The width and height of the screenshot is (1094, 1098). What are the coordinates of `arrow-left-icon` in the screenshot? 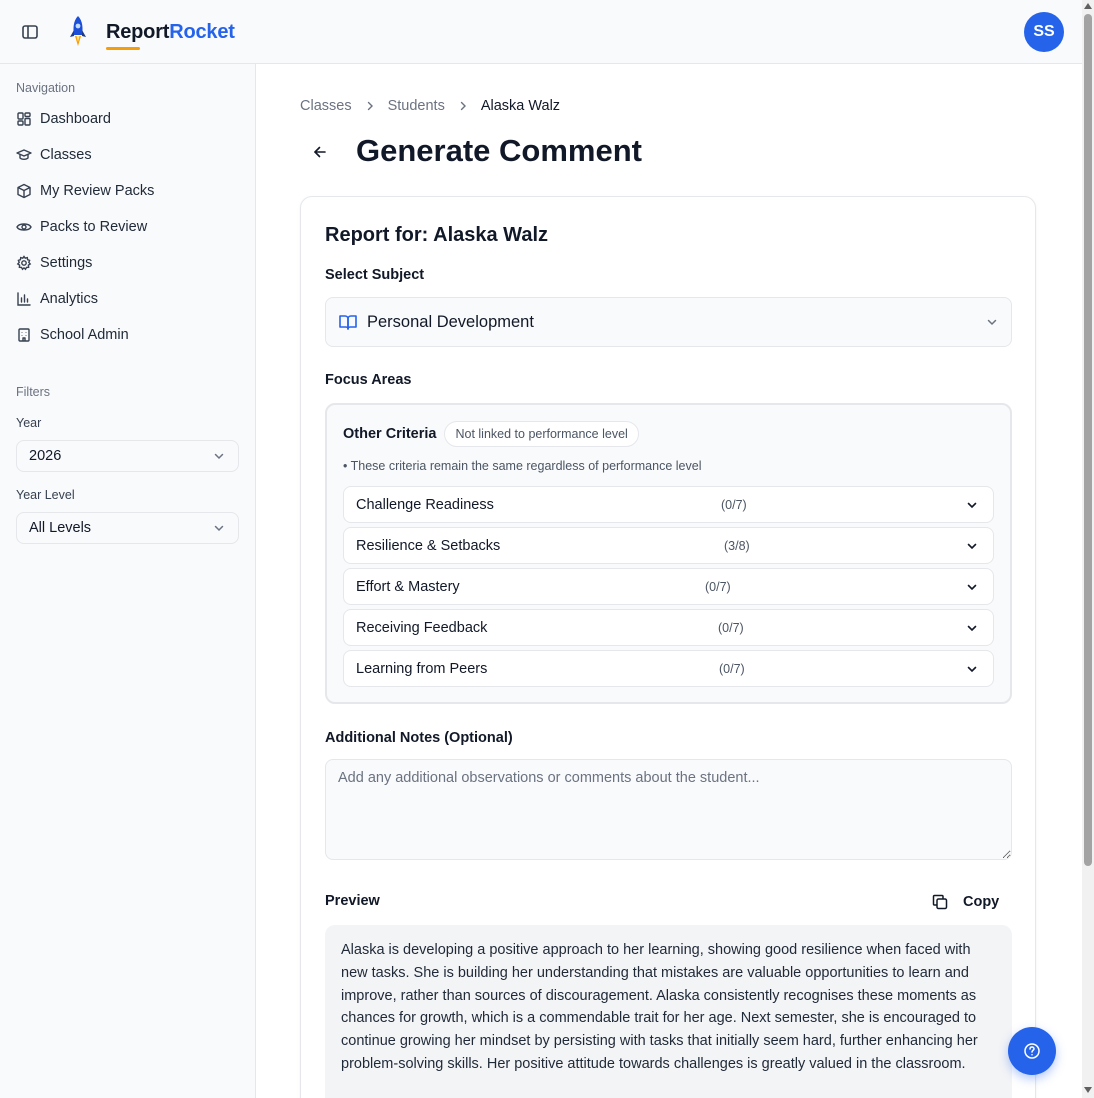 It's located at (320, 152).